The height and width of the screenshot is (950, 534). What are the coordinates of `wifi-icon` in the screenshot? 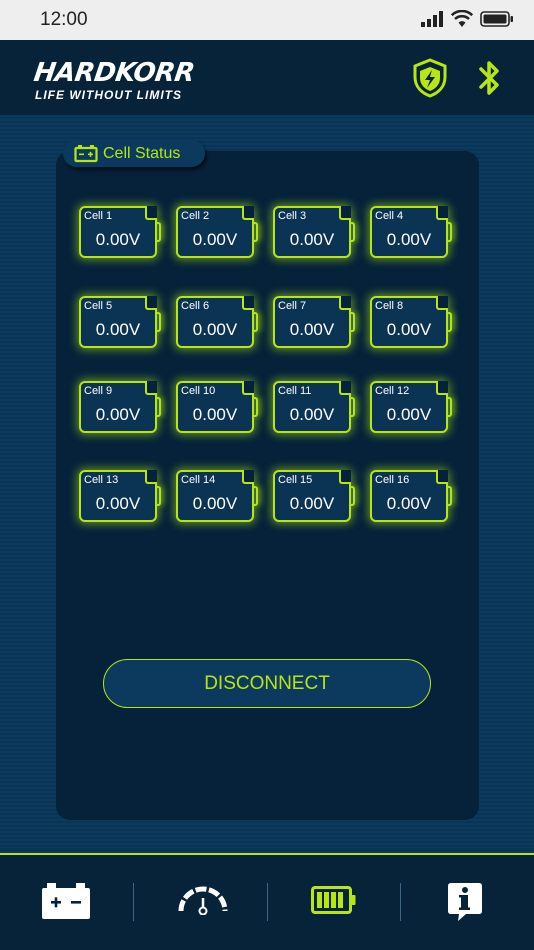 It's located at (462, 18).